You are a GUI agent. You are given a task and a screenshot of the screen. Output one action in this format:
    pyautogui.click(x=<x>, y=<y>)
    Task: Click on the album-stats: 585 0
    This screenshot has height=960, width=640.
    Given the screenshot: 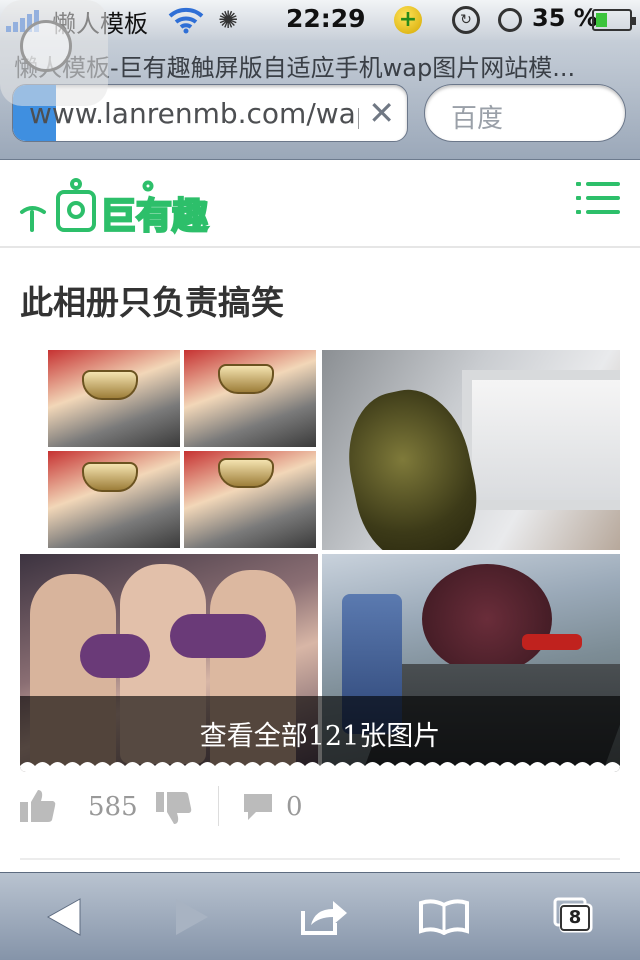 What is the action you would take?
    pyautogui.click(x=320, y=808)
    